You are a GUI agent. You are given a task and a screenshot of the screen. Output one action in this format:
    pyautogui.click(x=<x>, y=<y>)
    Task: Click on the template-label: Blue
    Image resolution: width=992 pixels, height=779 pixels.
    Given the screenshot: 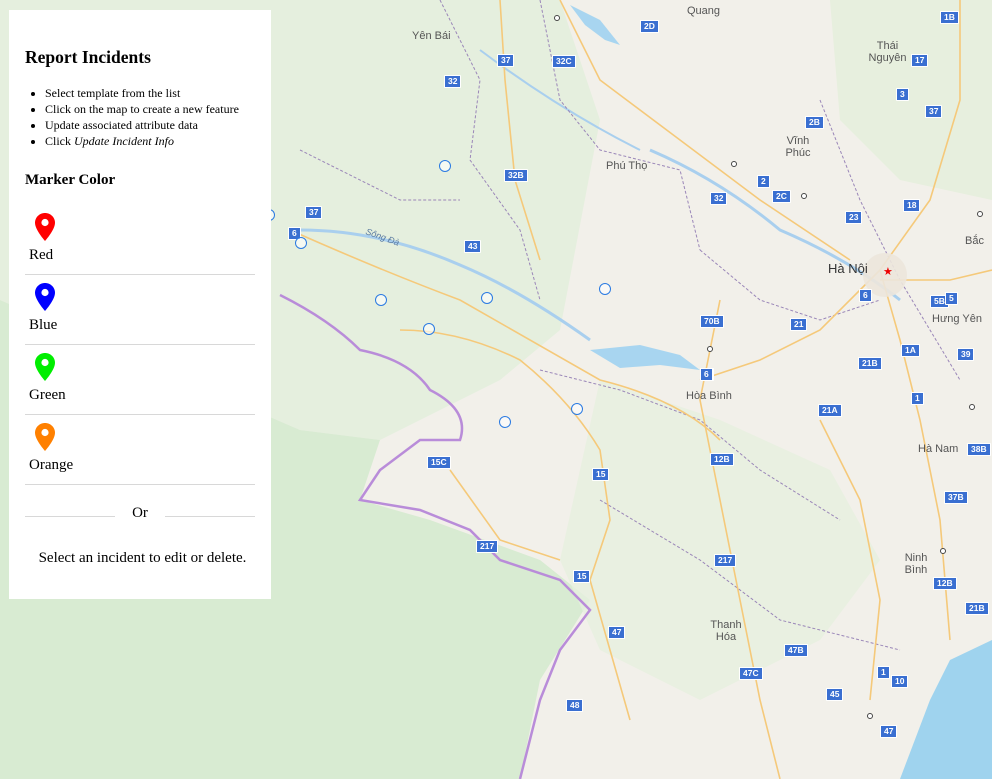 What is the action you would take?
    pyautogui.click(x=43, y=325)
    